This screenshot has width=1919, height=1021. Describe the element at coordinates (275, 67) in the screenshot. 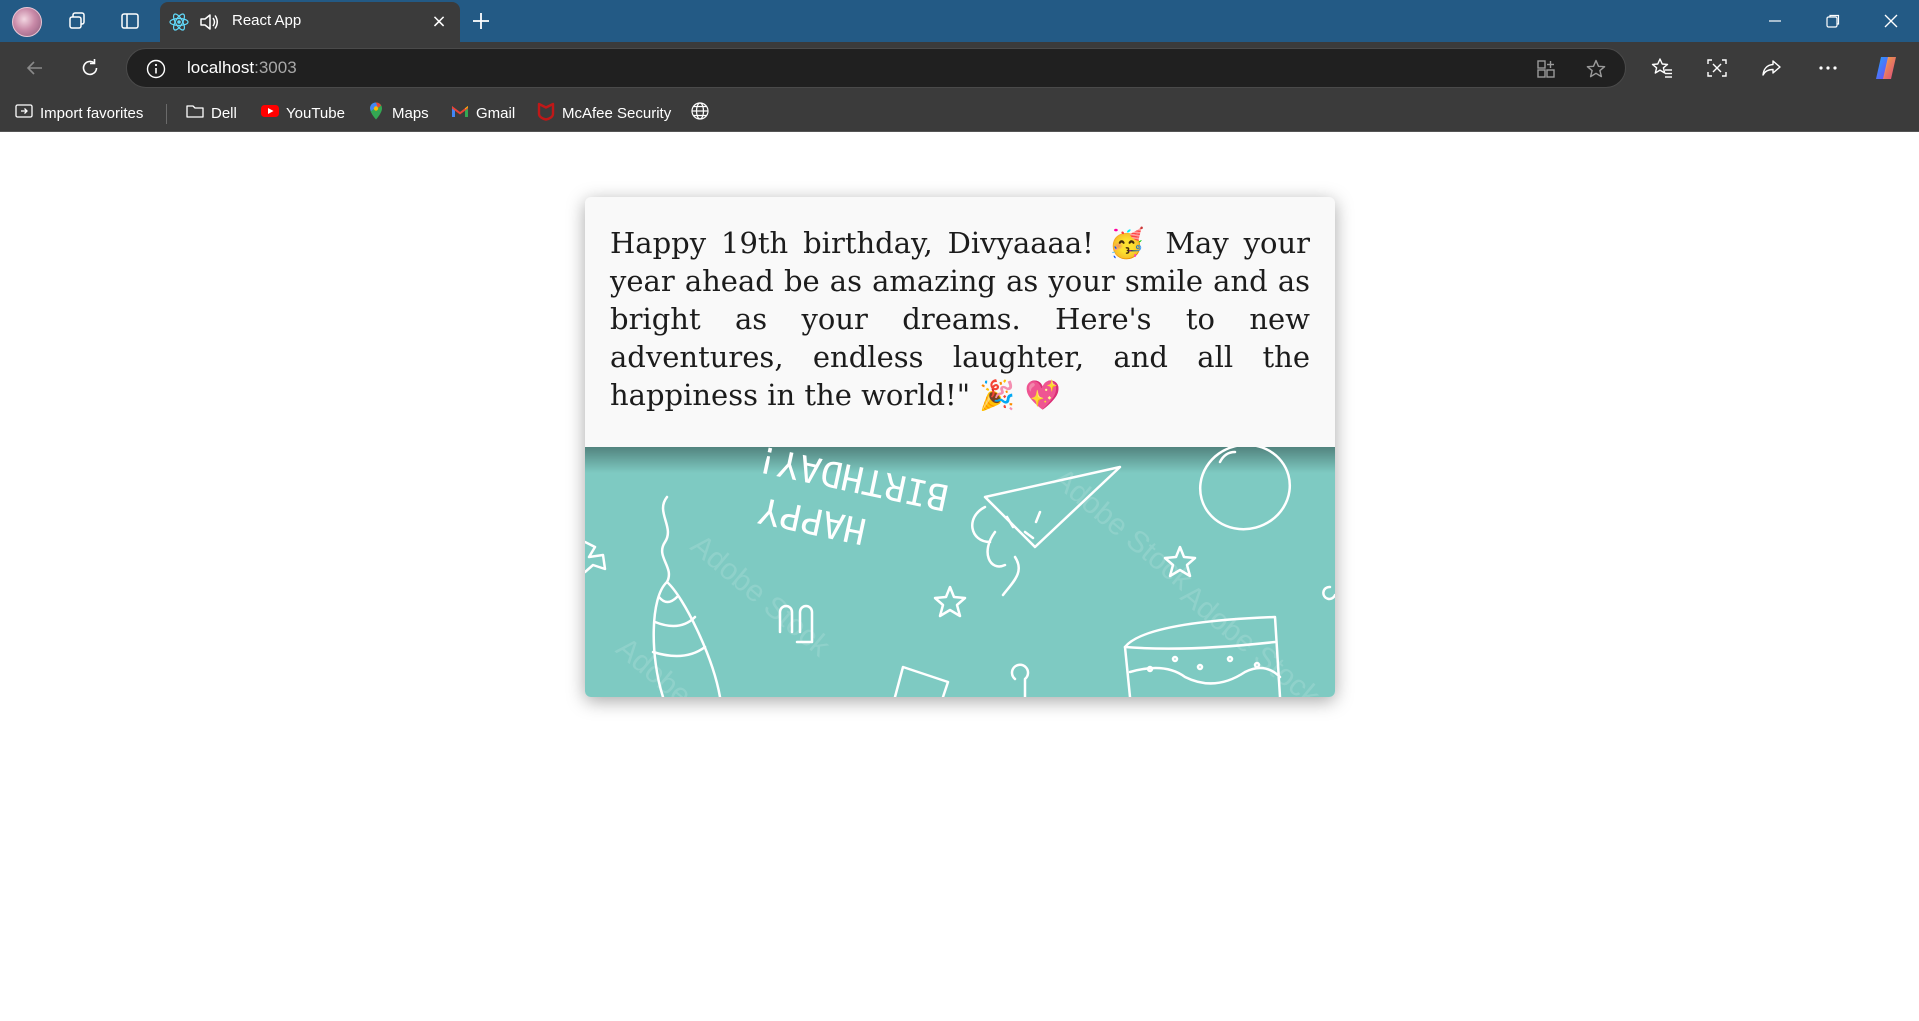

I see `url-port: :3003` at that location.